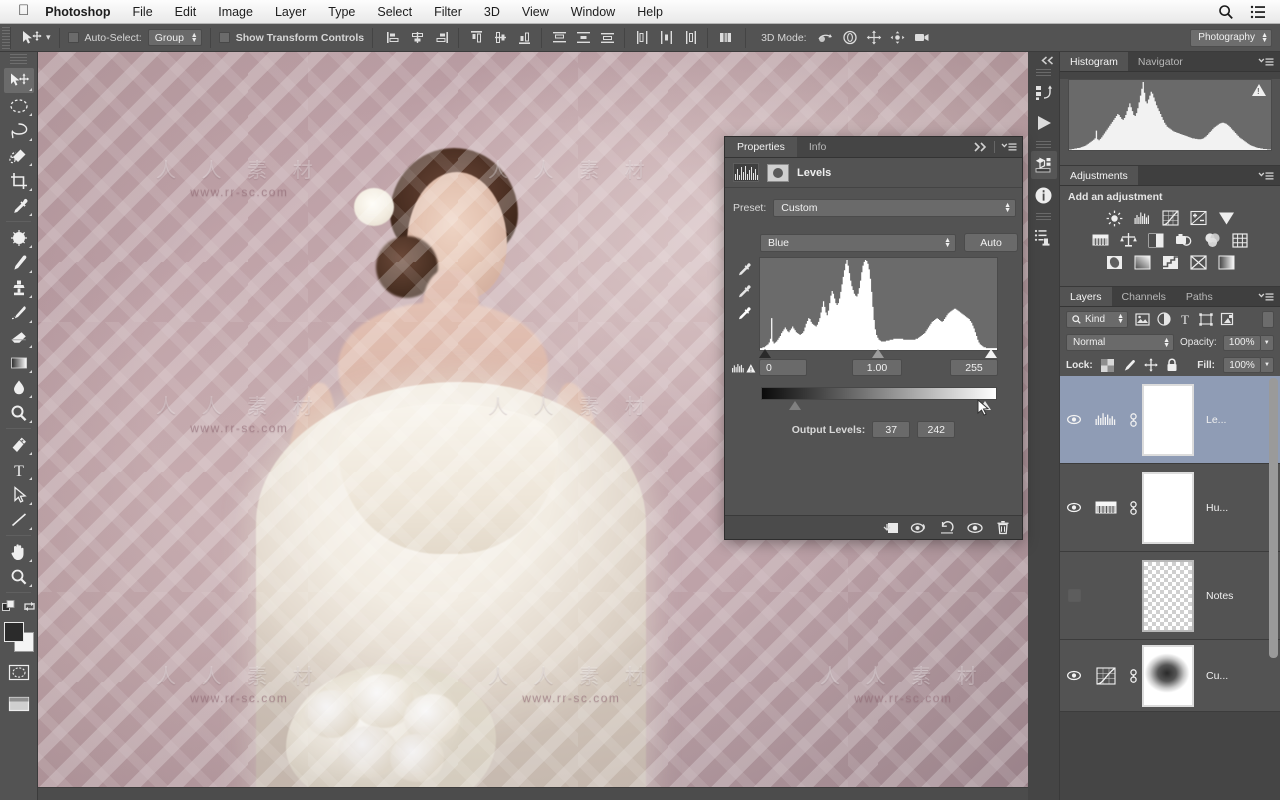 This screenshot has width=1280, height=800. Describe the element at coordinates (19, 237) in the screenshot. I see `spot-healing-brush-tool` at that location.